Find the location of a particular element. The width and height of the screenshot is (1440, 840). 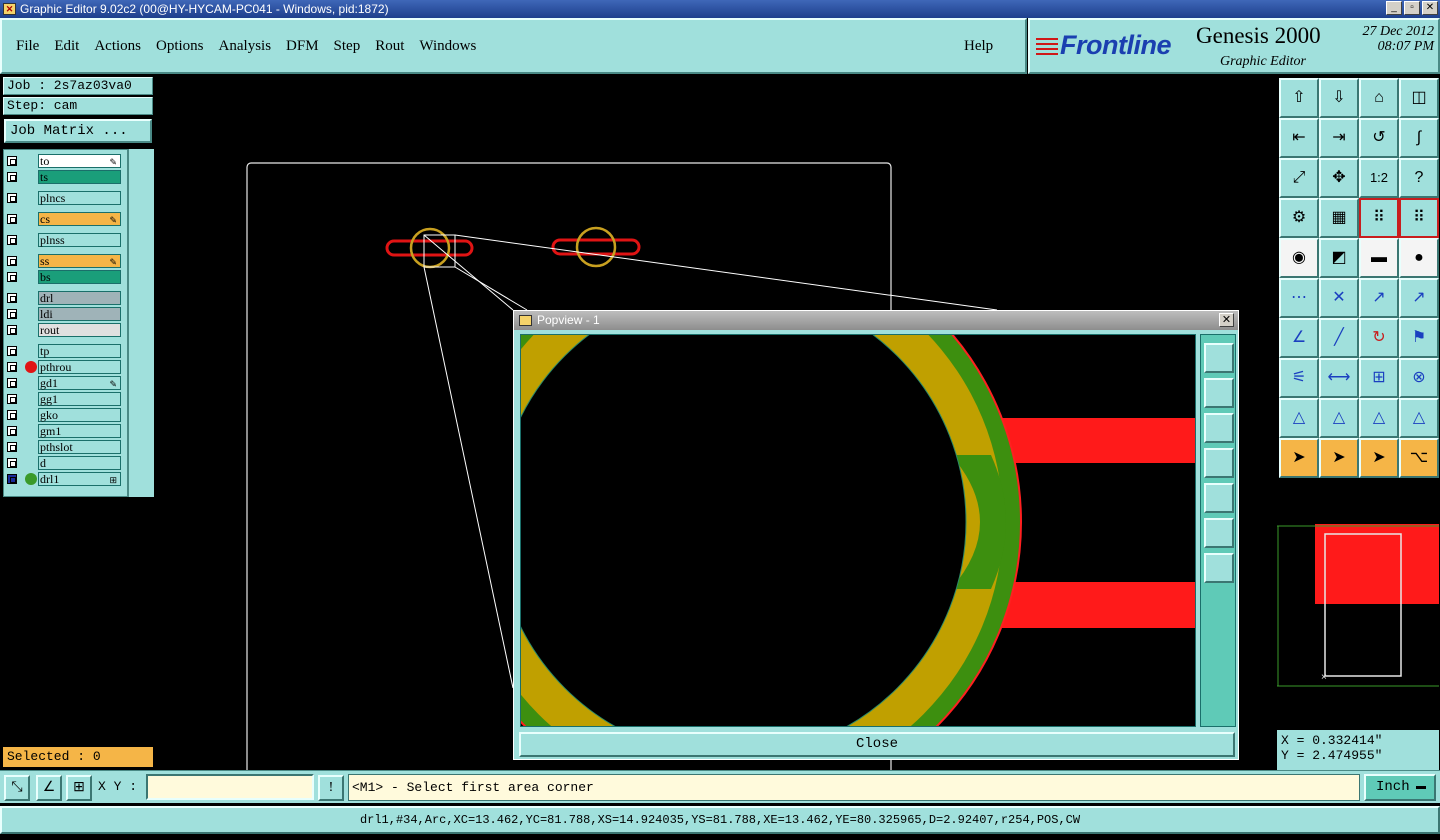

pan-up-icon is located at coordinates (1219, 393).